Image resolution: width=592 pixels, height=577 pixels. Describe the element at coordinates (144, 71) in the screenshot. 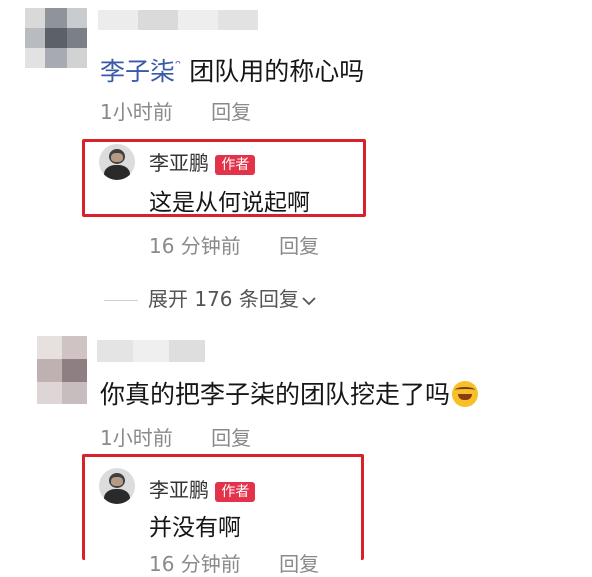

I see `mention-link: 李子柒ᵔ` at that location.